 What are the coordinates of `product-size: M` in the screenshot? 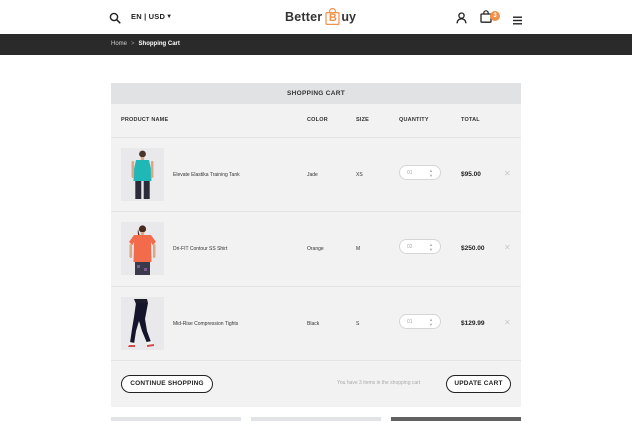 It's located at (358, 249).